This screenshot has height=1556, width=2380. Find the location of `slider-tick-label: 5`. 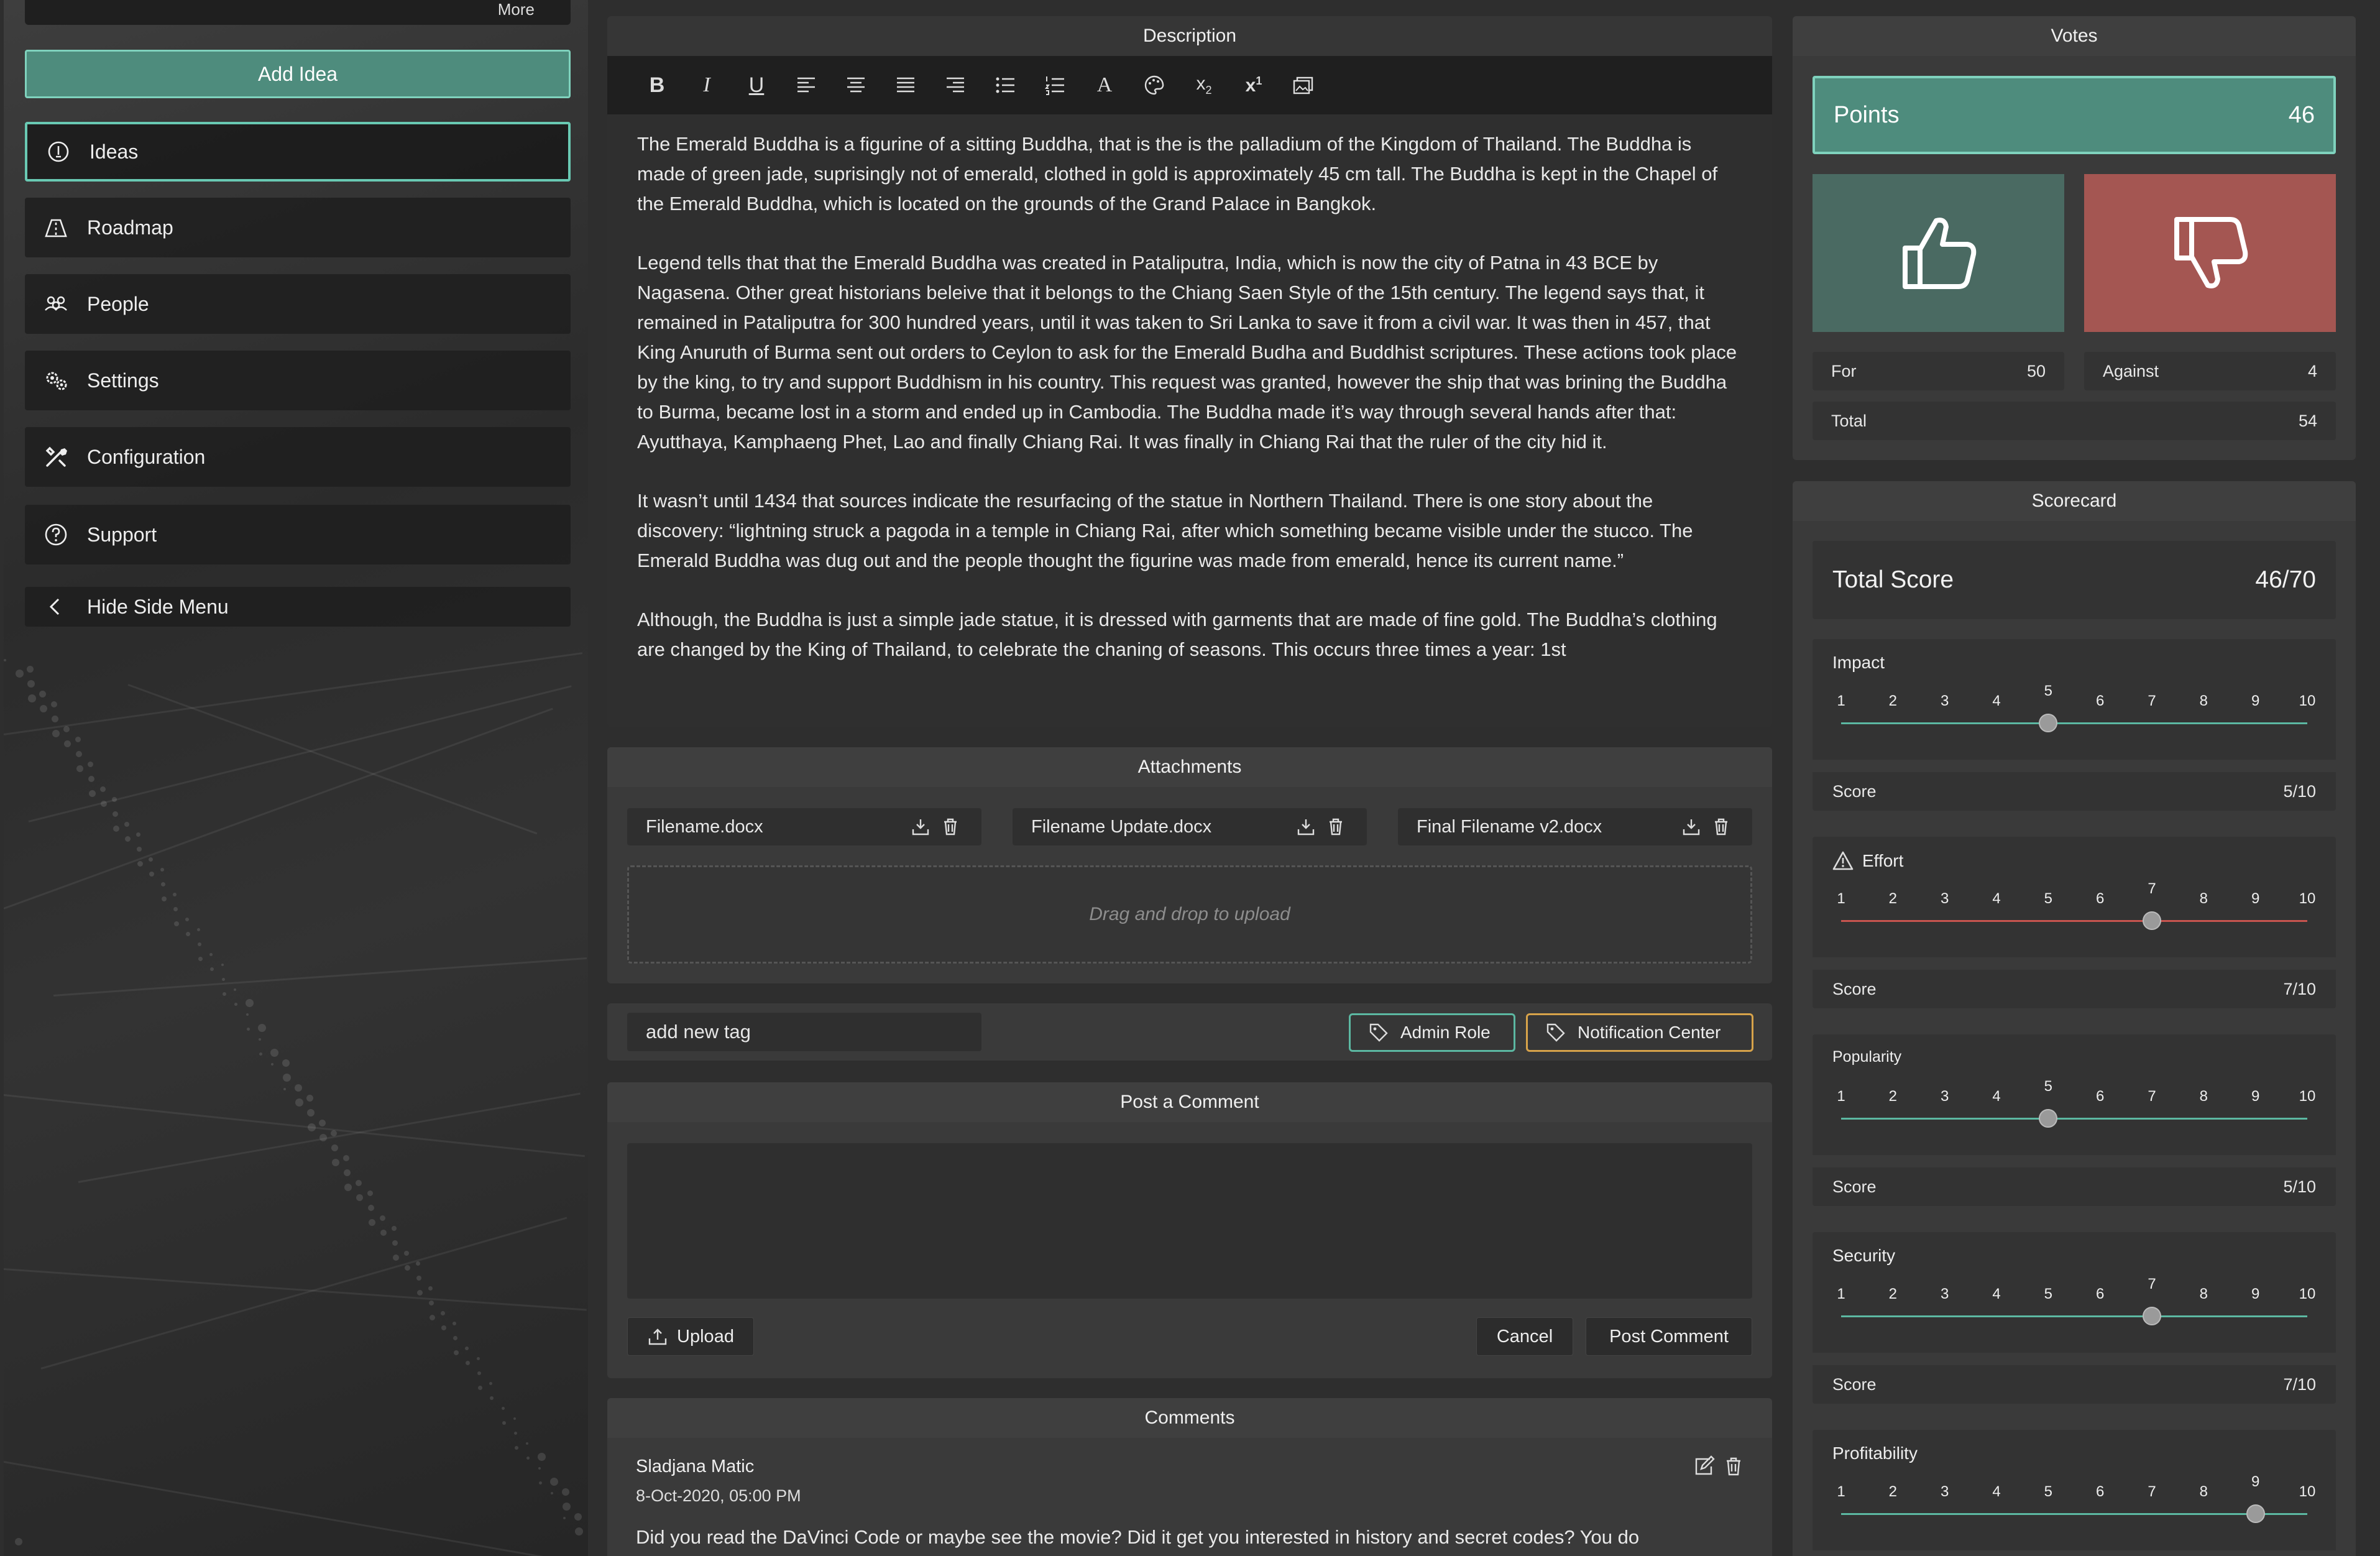

slider-tick-label: 5 is located at coordinates (2048, 1492).